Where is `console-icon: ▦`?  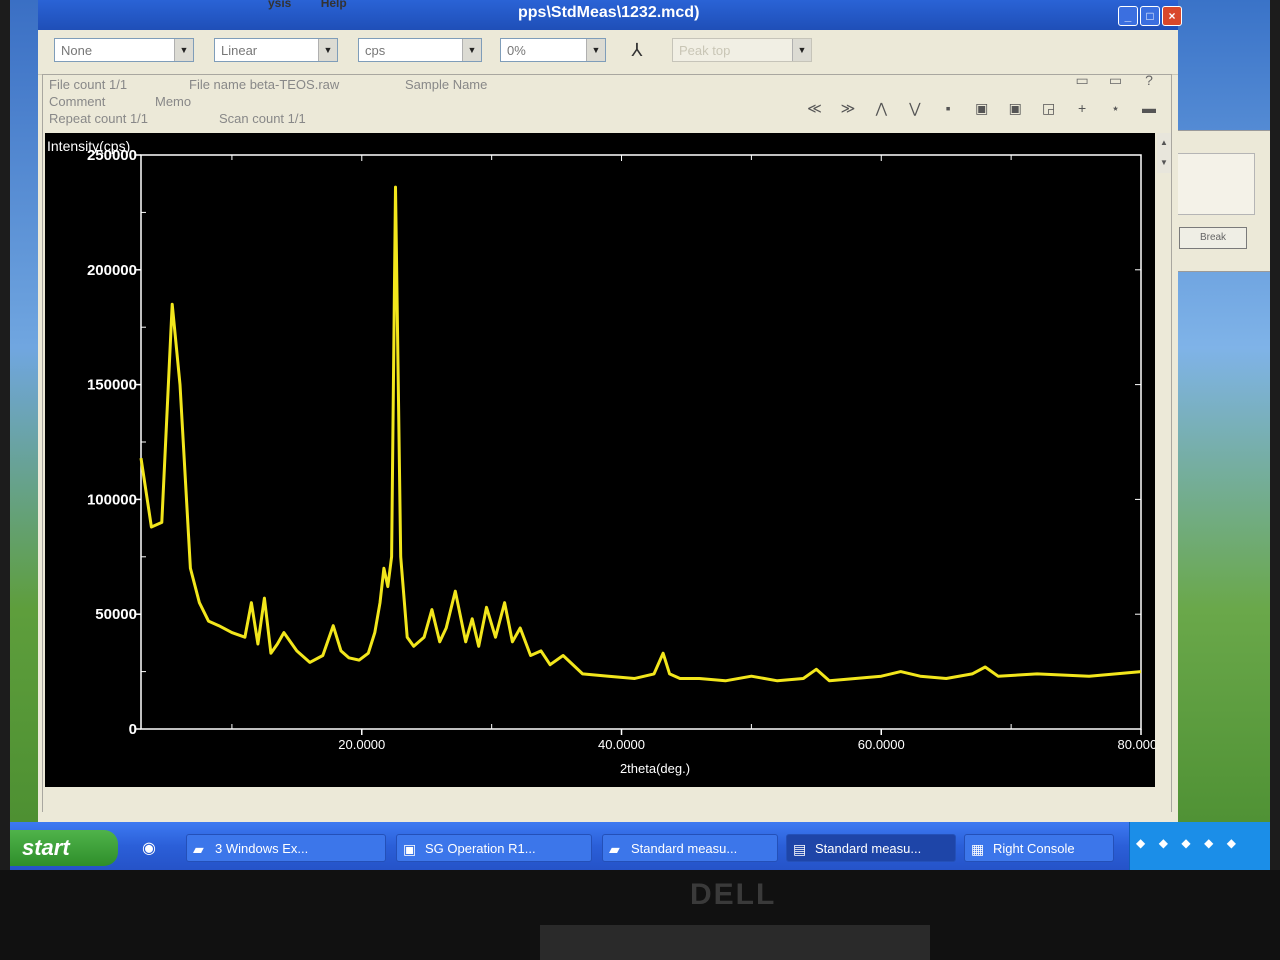
console-icon: ▦ is located at coordinates (978, 849).